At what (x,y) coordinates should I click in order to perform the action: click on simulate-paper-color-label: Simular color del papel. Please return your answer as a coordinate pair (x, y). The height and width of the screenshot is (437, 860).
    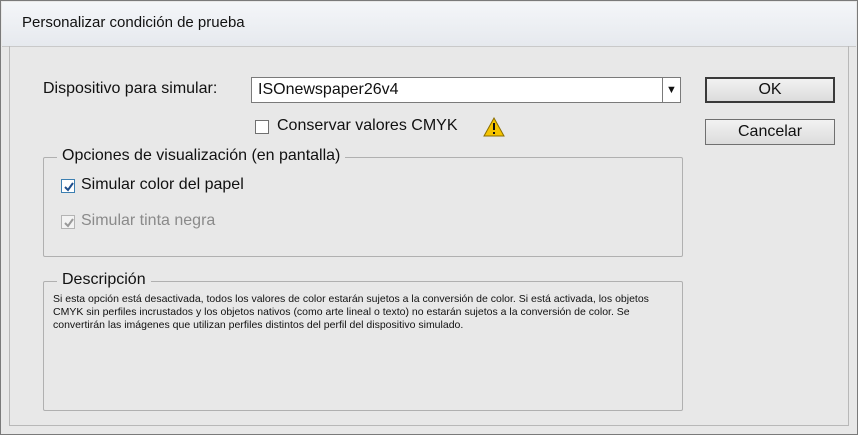
    Looking at the image, I should click on (162, 185).